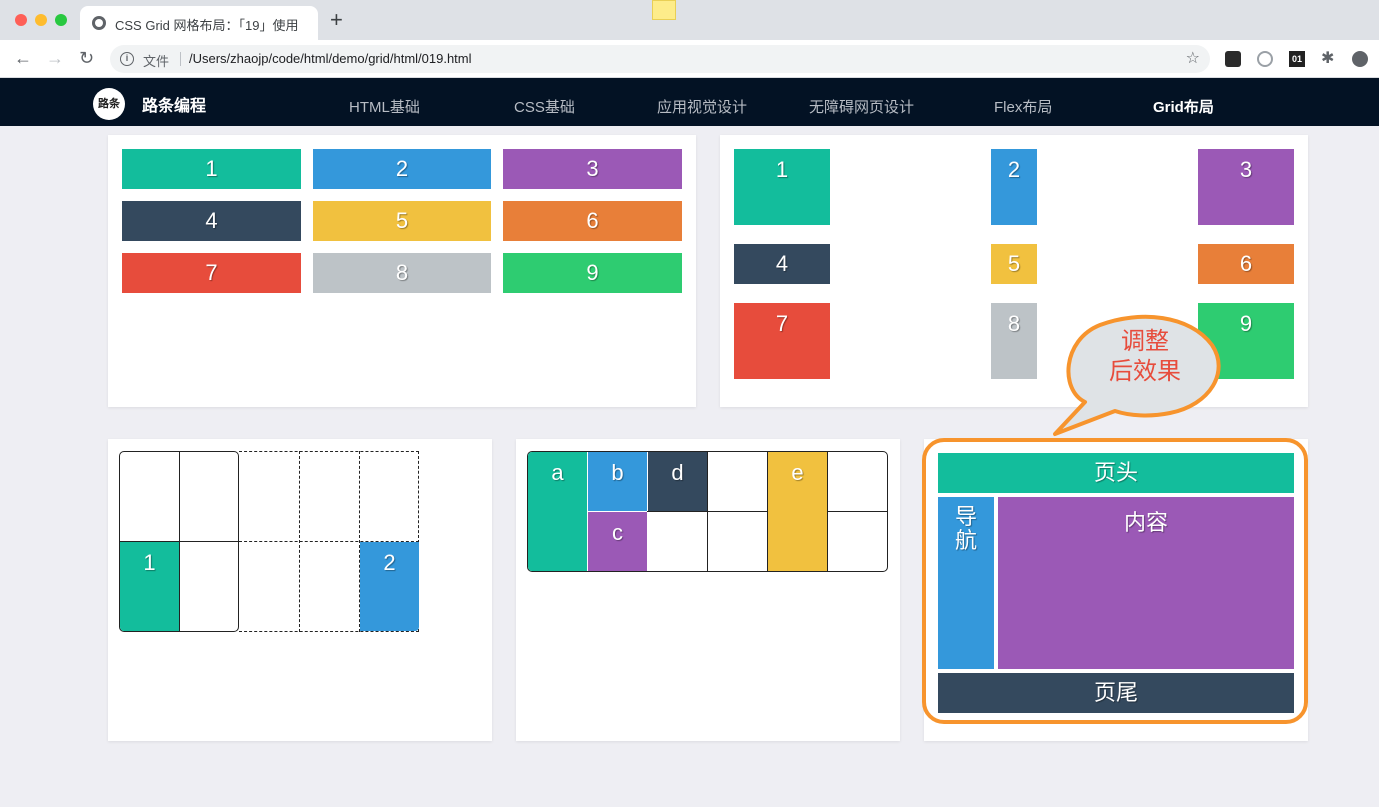 This screenshot has height=807, width=1379. I want to click on grid-item: a, so click(557, 511).